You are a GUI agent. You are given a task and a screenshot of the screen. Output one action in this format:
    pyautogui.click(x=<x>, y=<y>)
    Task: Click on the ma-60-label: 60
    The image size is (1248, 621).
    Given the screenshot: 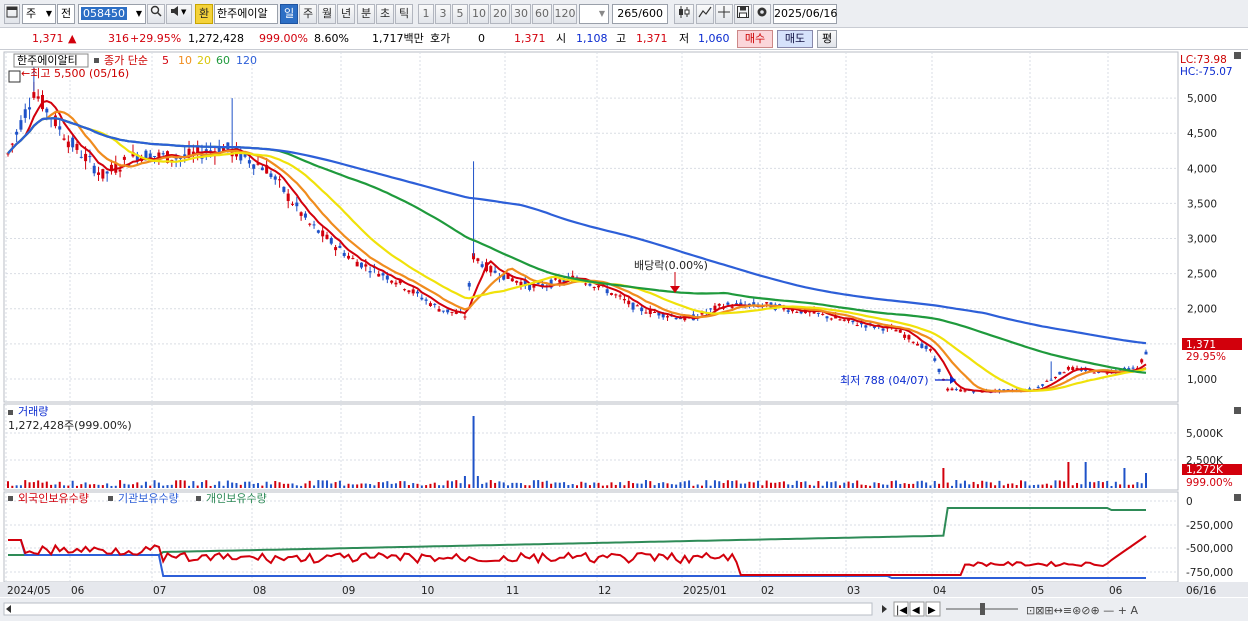 What is the action you would take?
    pyautogui.click(x=223, y=60)
    